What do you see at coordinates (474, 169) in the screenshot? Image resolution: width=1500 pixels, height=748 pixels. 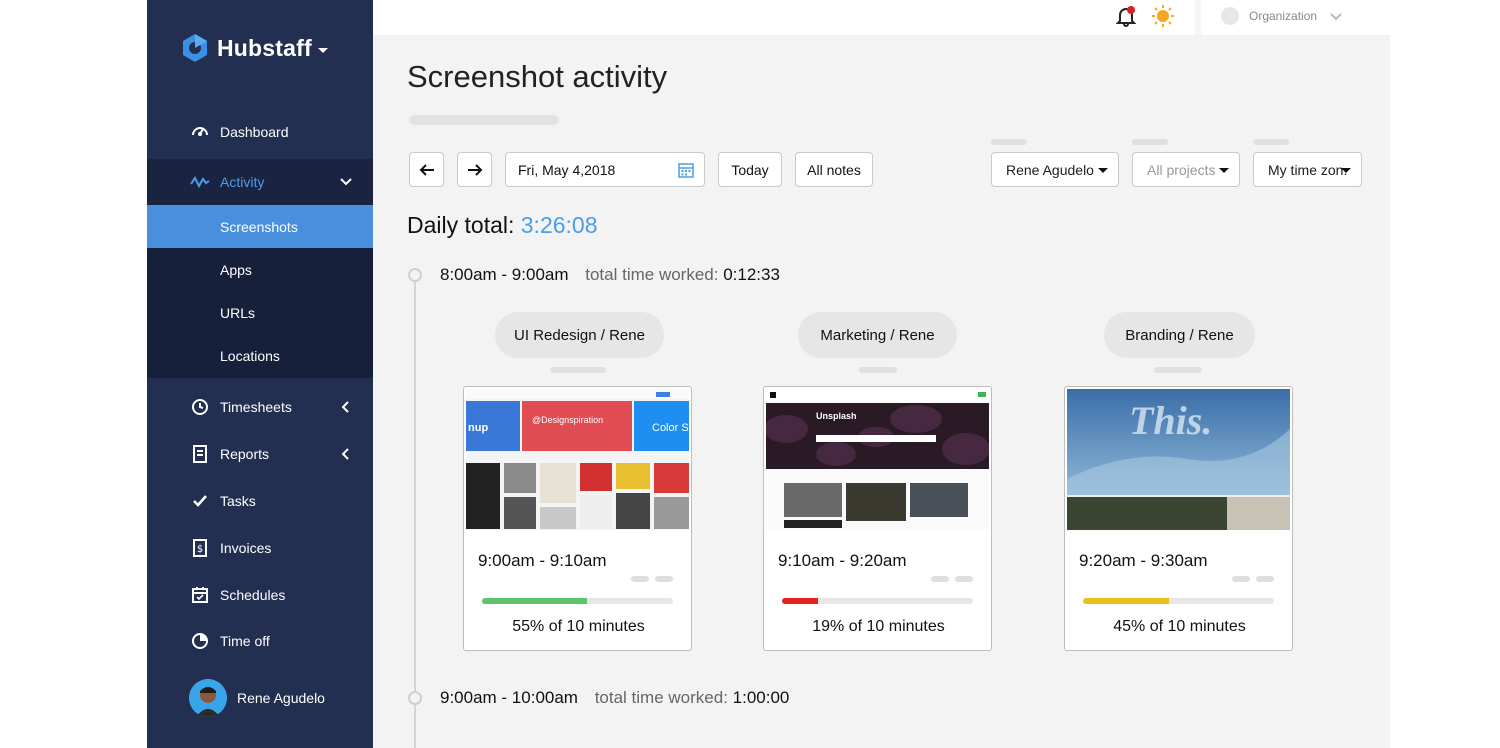 I see `next-day-button` at bounding box center [474, 169].